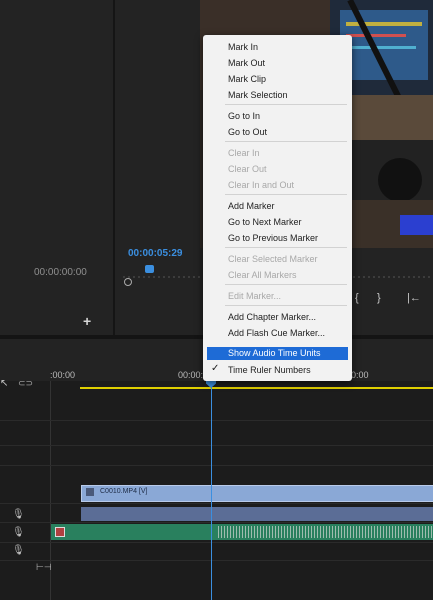 The height and width of the screenshot is (600, 433). What do you see at coordinates (379, 298) in the screenshot?
I see `brace-right-icon: }` at bounding box center [379, 298].